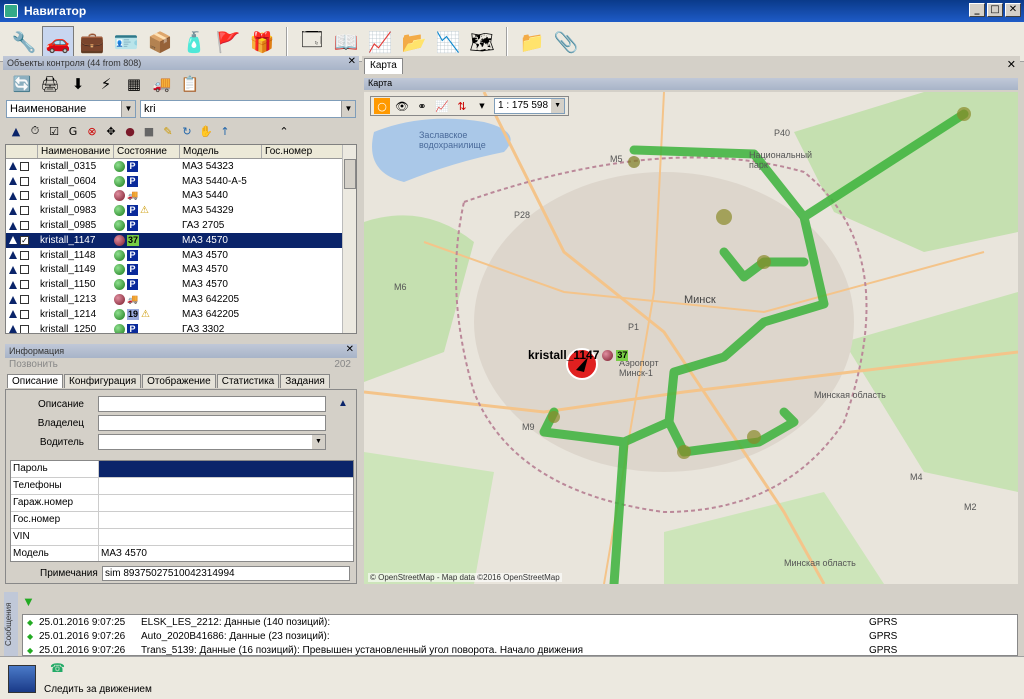 Image resolution: width=1024 pixels, height=699 pixels. What do you see at coordinates (103, 381) in the screenshot?
I see `tab-configuration: Конфигурация` at bounding box center [103, 381].